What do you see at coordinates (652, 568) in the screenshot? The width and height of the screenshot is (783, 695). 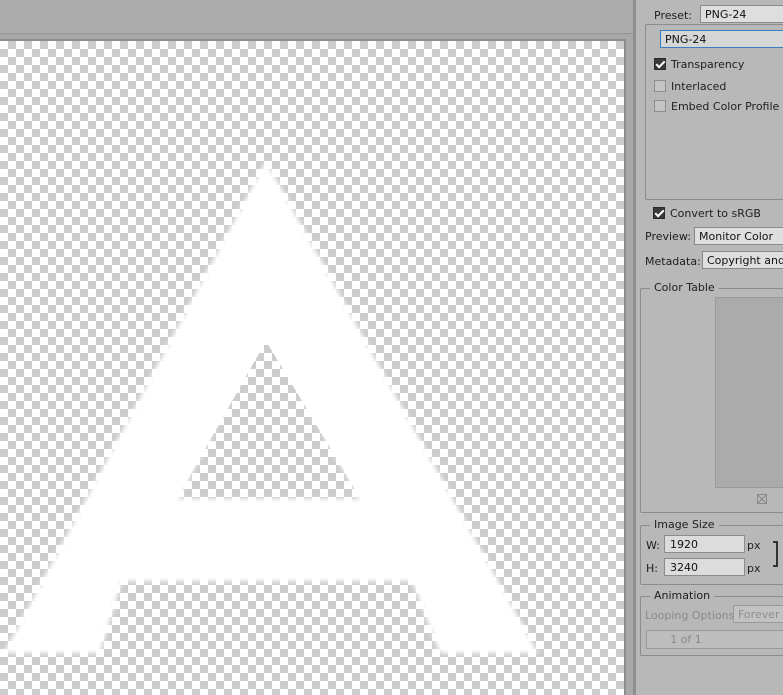 I see `height-label: H:` at bounding box center [652, 568].